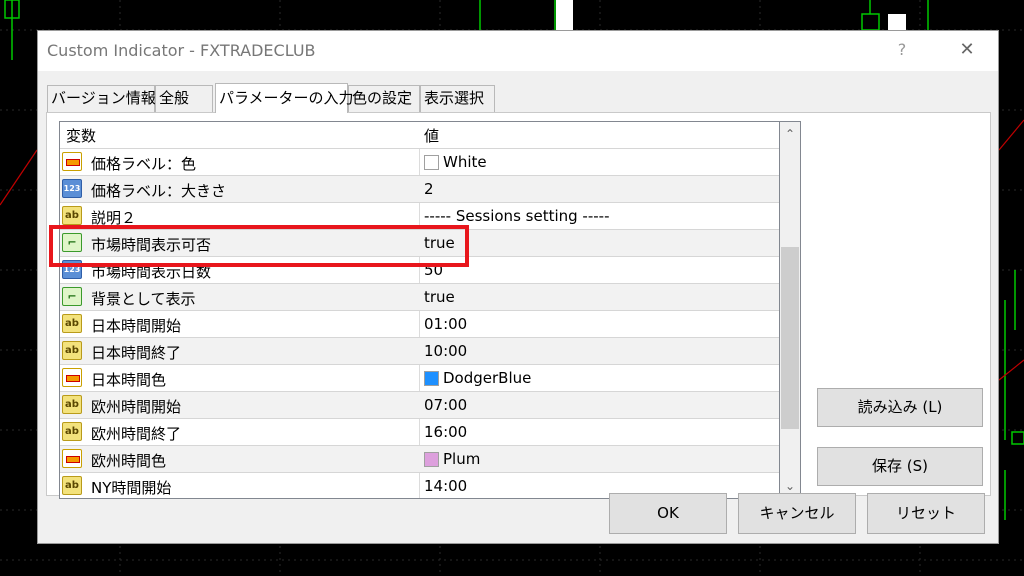  Describe the element at coordinates (797, 513) in the screenshot. I see `cancel-button: キャンセル` at that location.